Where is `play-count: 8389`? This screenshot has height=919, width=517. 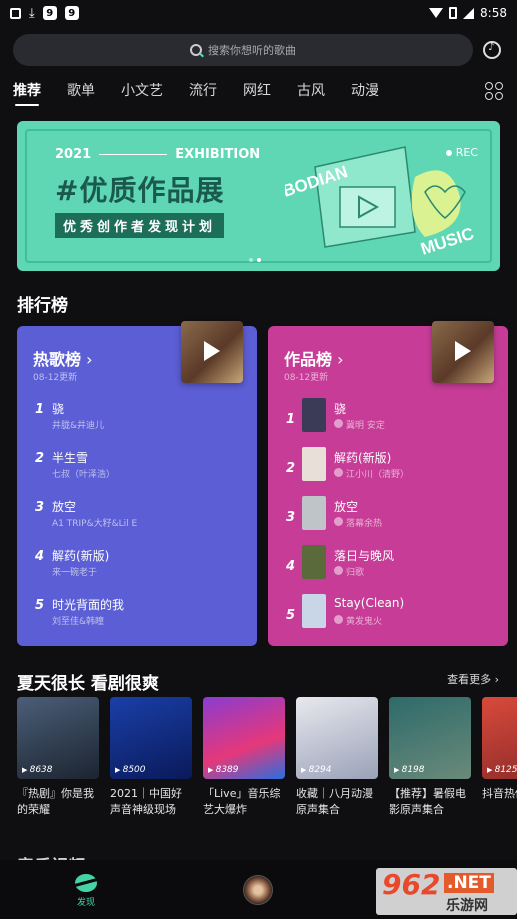 play-count: 8389 is located at coordinates (223, 770).